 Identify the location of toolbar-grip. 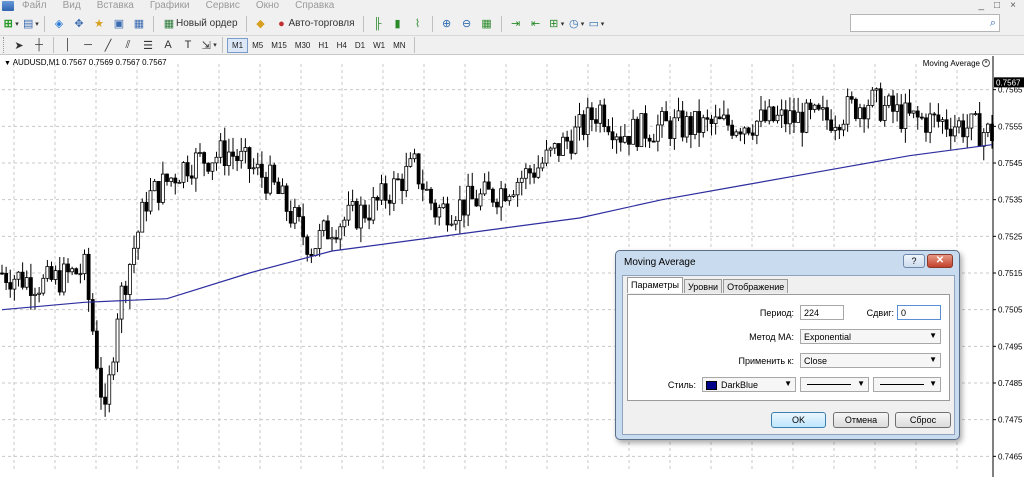
(4, 45).